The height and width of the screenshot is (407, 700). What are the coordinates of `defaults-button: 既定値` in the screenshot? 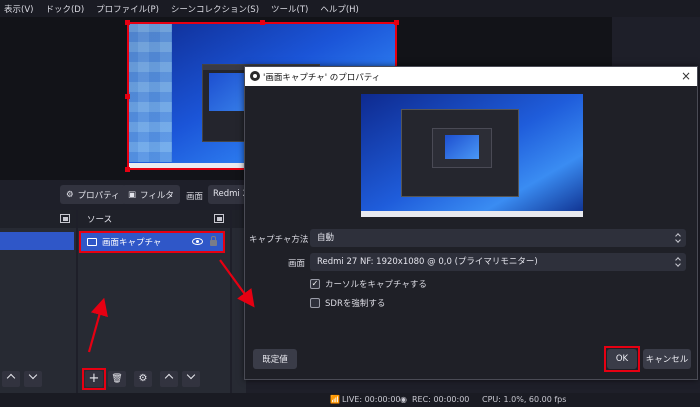 It's located at (275, 359).